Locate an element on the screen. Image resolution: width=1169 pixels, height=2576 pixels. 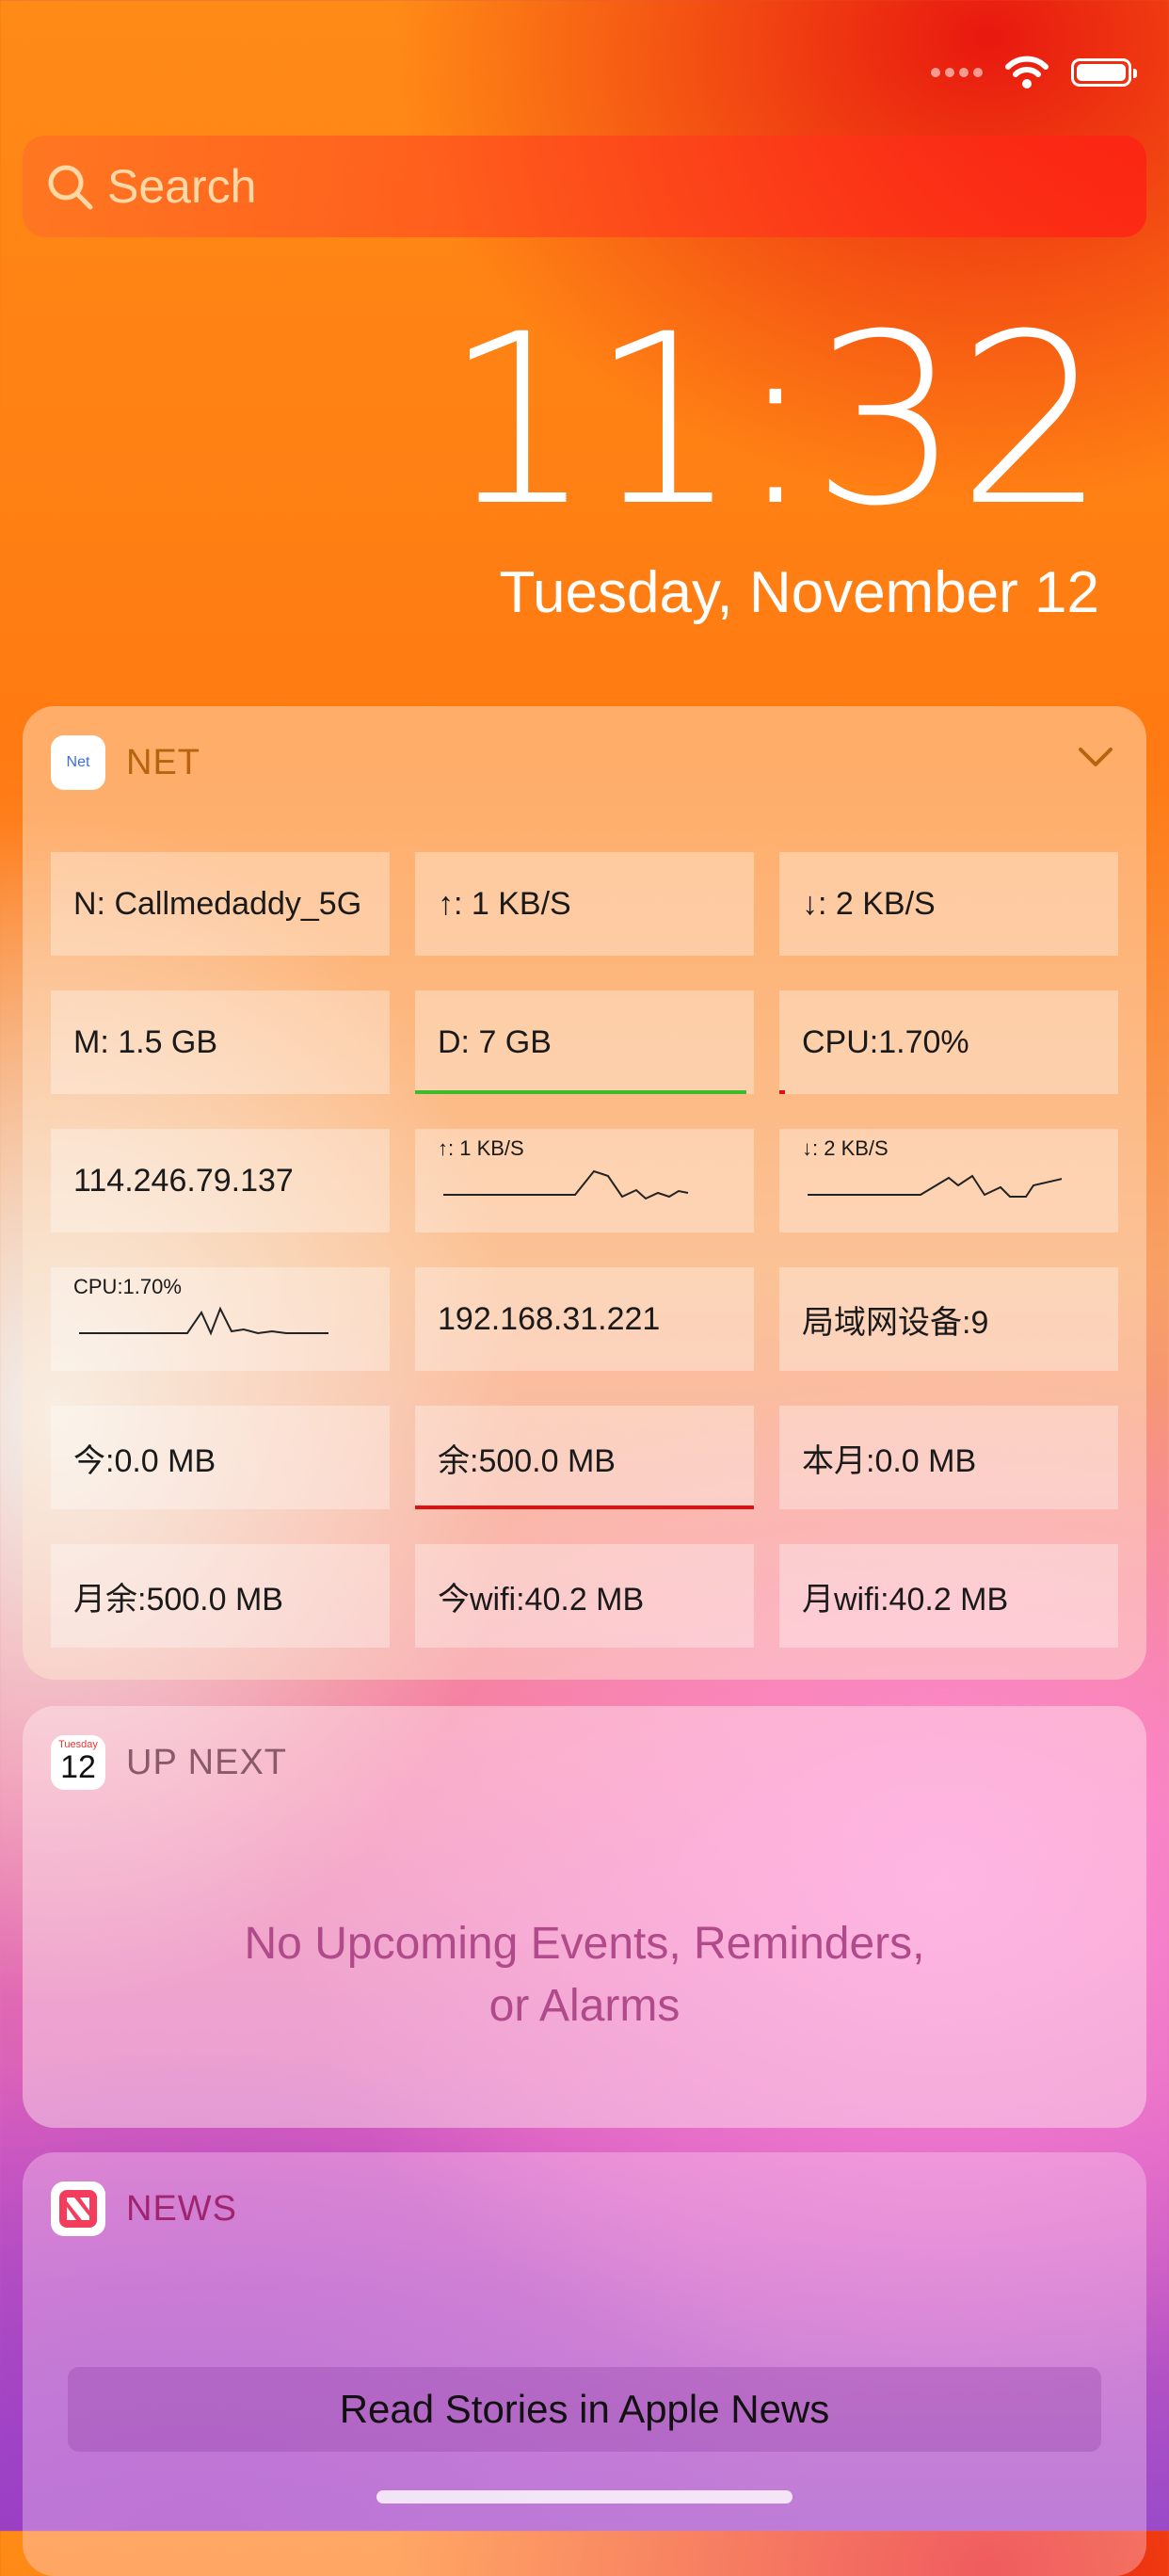
download-speed-cell: ↓: 2 KB/S is located at coordinates (949, 904).